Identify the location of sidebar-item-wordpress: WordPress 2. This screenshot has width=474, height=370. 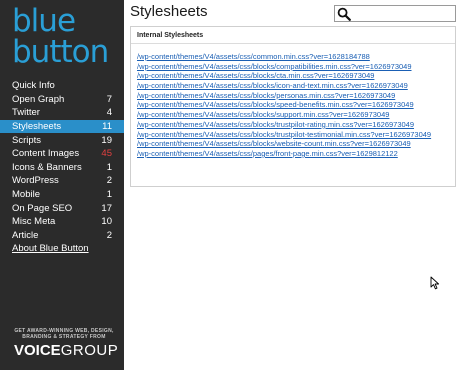
(62, 181).